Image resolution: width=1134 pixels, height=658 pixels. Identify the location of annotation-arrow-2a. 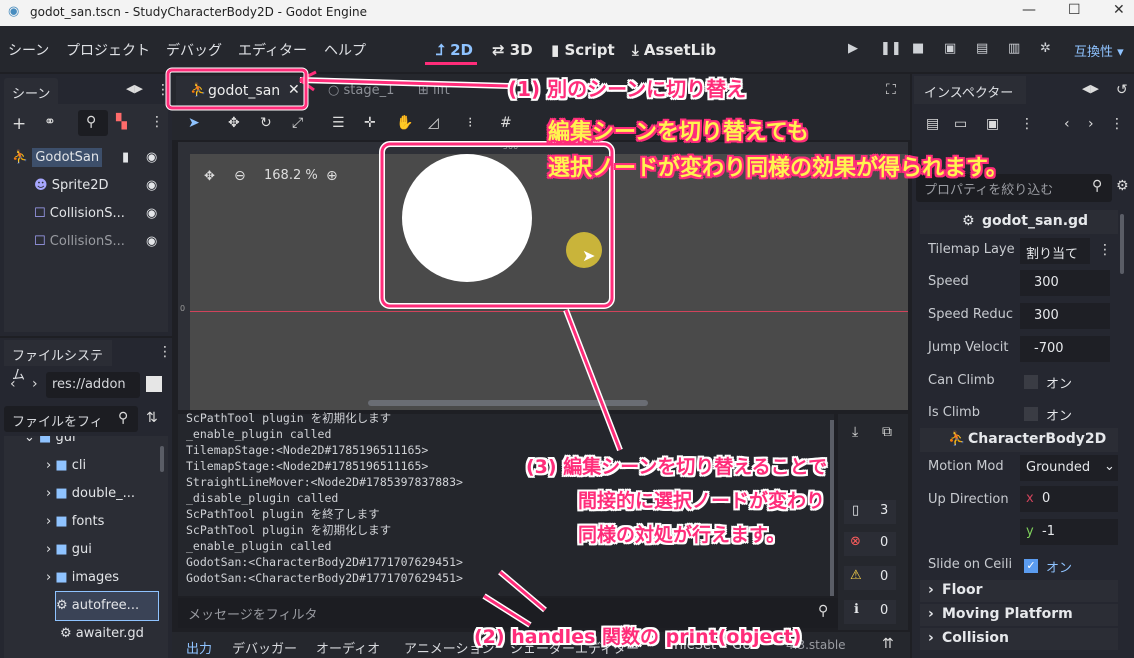
(522, 591).